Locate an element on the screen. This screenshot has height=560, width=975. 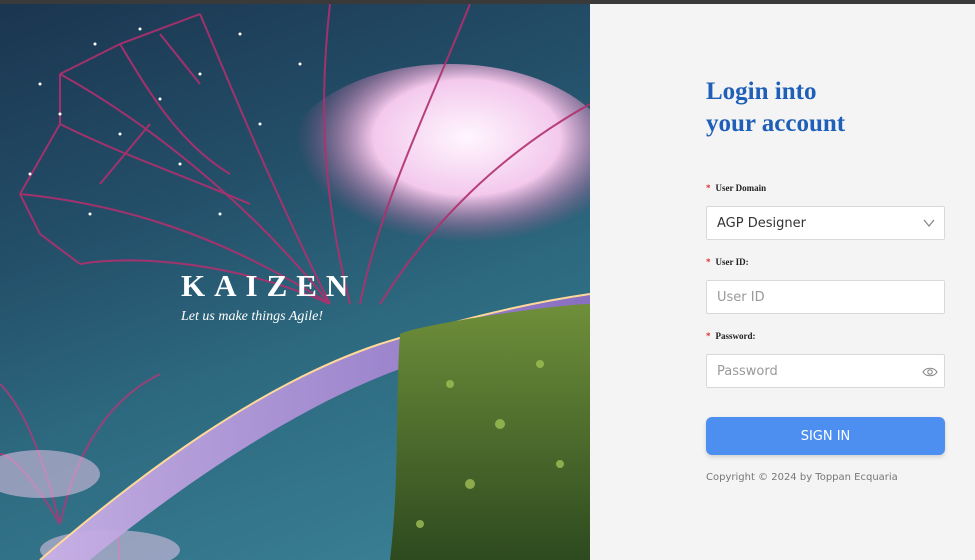
user-domain-select: AGP Designer is located at coordinates (825, 223).